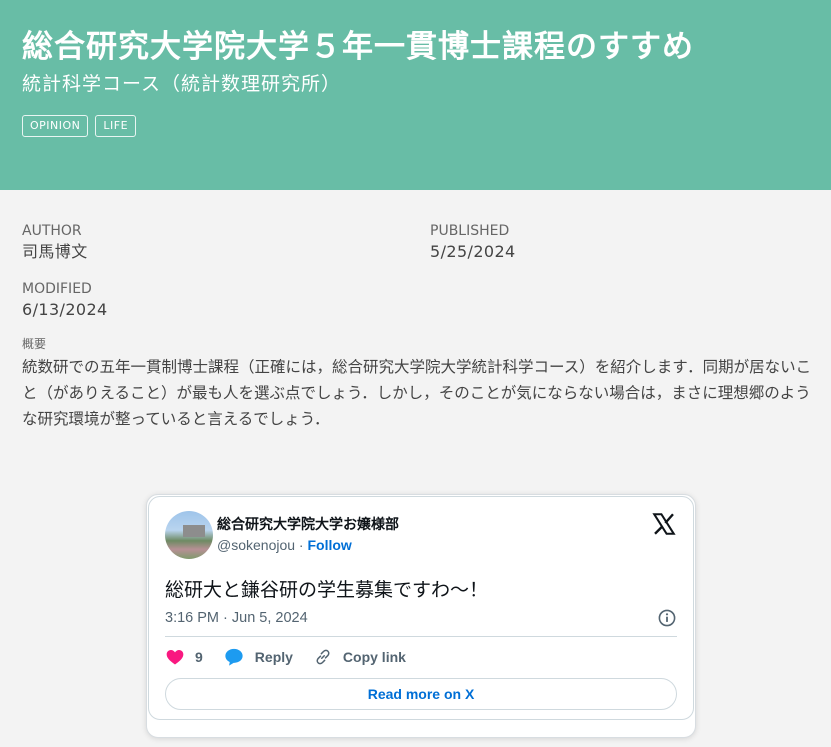  I want to click on tweet-author: 総合研究大学院大学お嬢様部 @sokenojou · Follow, so click(308, 535).